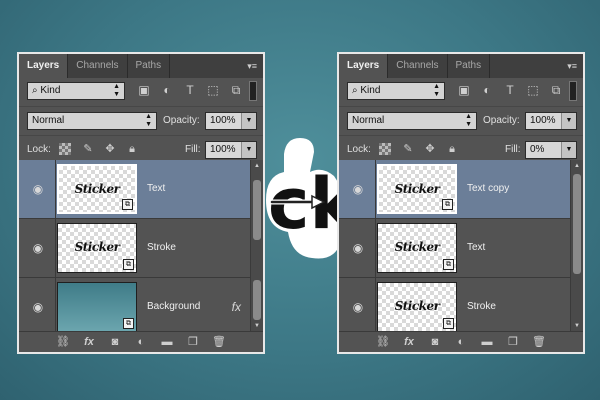 This screenshot has width=600, height=400. What do you see at coordinates (236, 307) in the screenshot?
I see `fx-icon: fx` at bounding box center [236, 307].